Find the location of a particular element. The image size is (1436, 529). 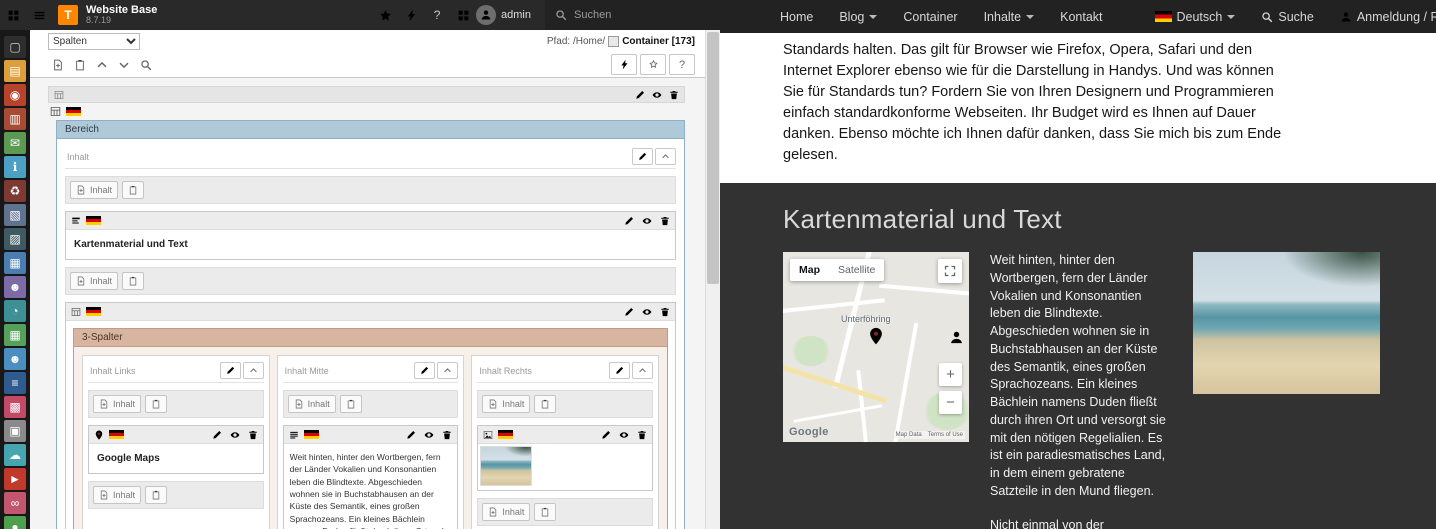

zoom-in-button: + is located at coordinates (950, 374).